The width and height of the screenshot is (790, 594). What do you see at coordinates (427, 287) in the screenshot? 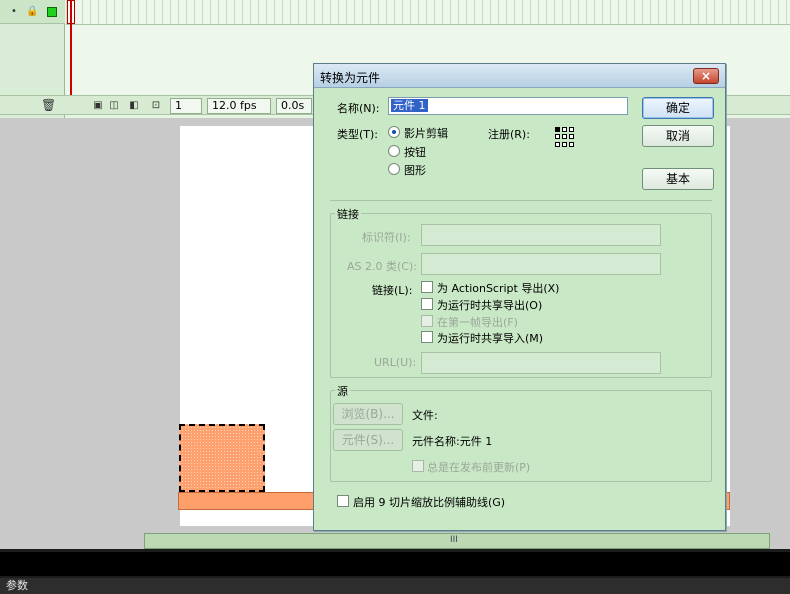
I see `export-actionscript-checkbox` at bounding box center [427, 287].